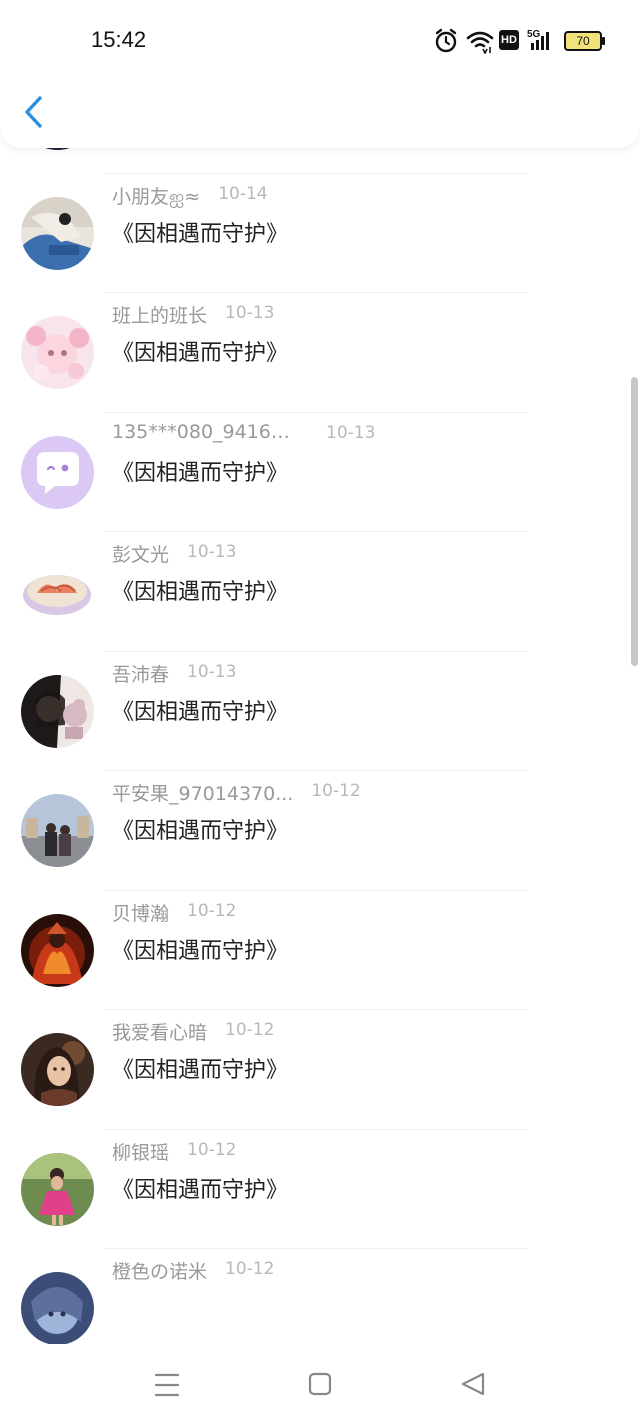 The height and width of the screenshot is (1422, 640). Describe the element at coordinates (320, 353) in the screenshot. I see `list-item: 班上的班长 10-13 《因相遇而守护》` at that location.